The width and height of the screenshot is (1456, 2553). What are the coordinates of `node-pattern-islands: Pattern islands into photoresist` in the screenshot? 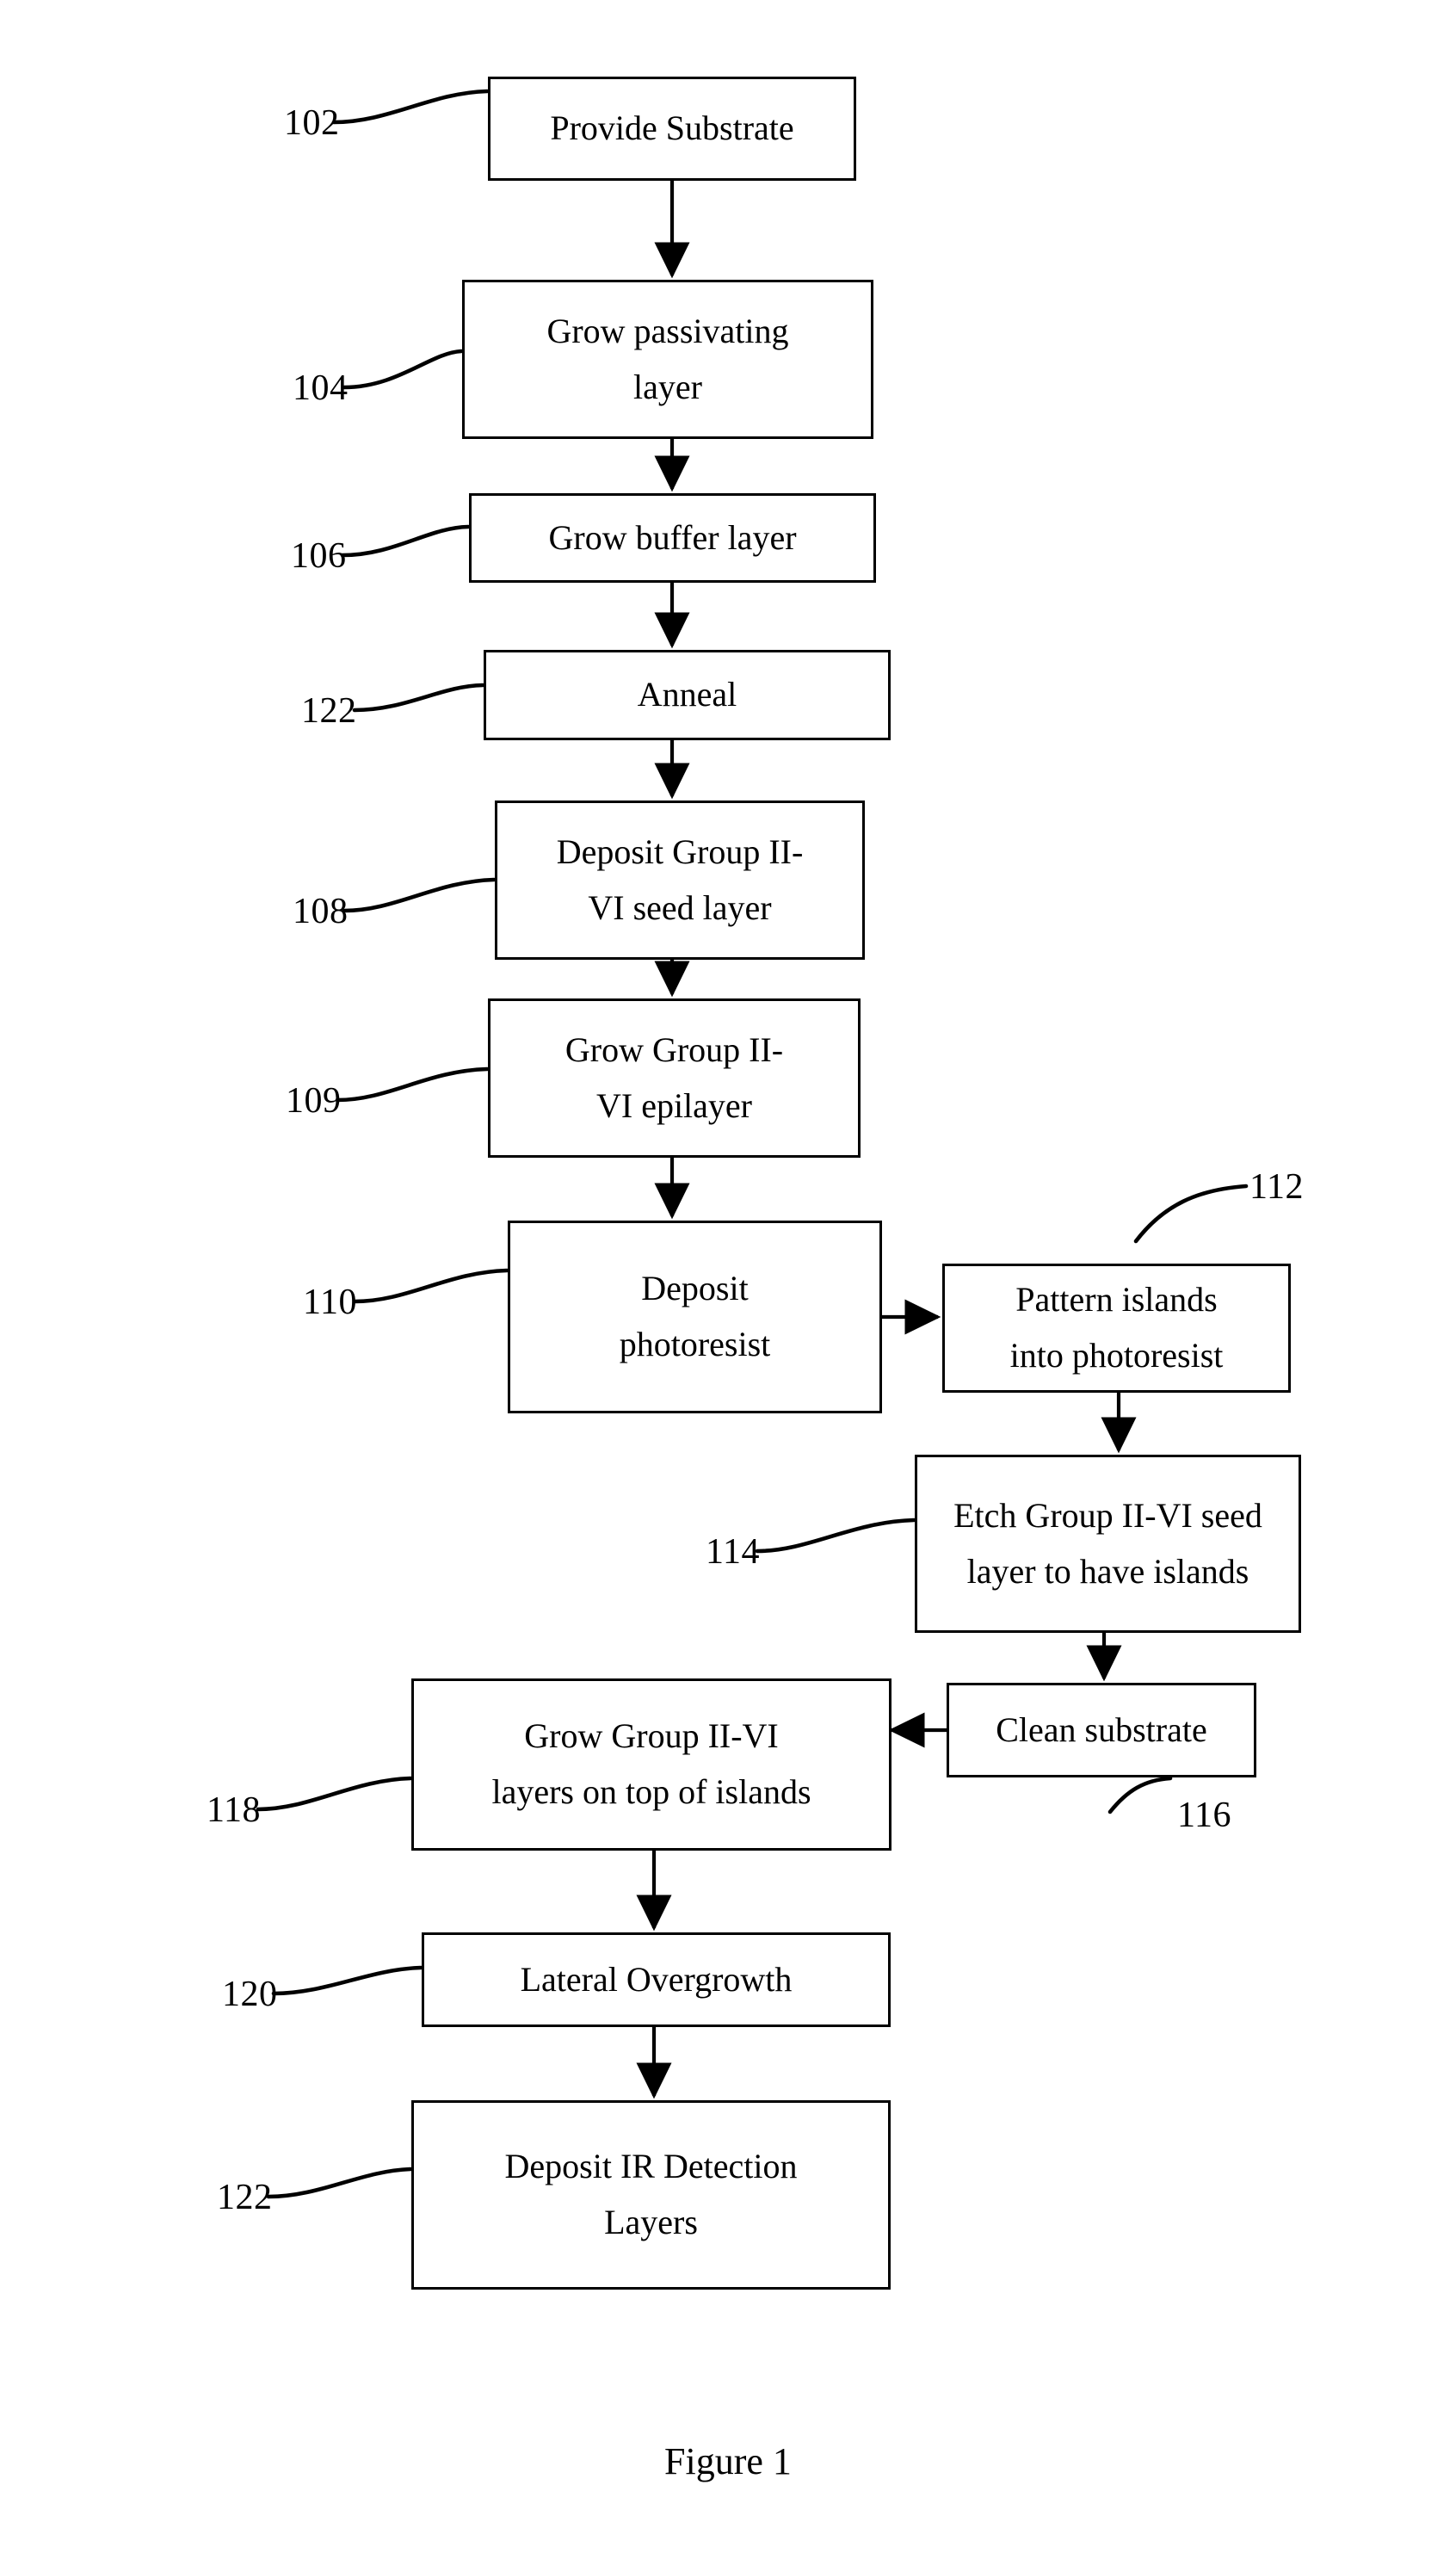 It's located at (1117, 1328).